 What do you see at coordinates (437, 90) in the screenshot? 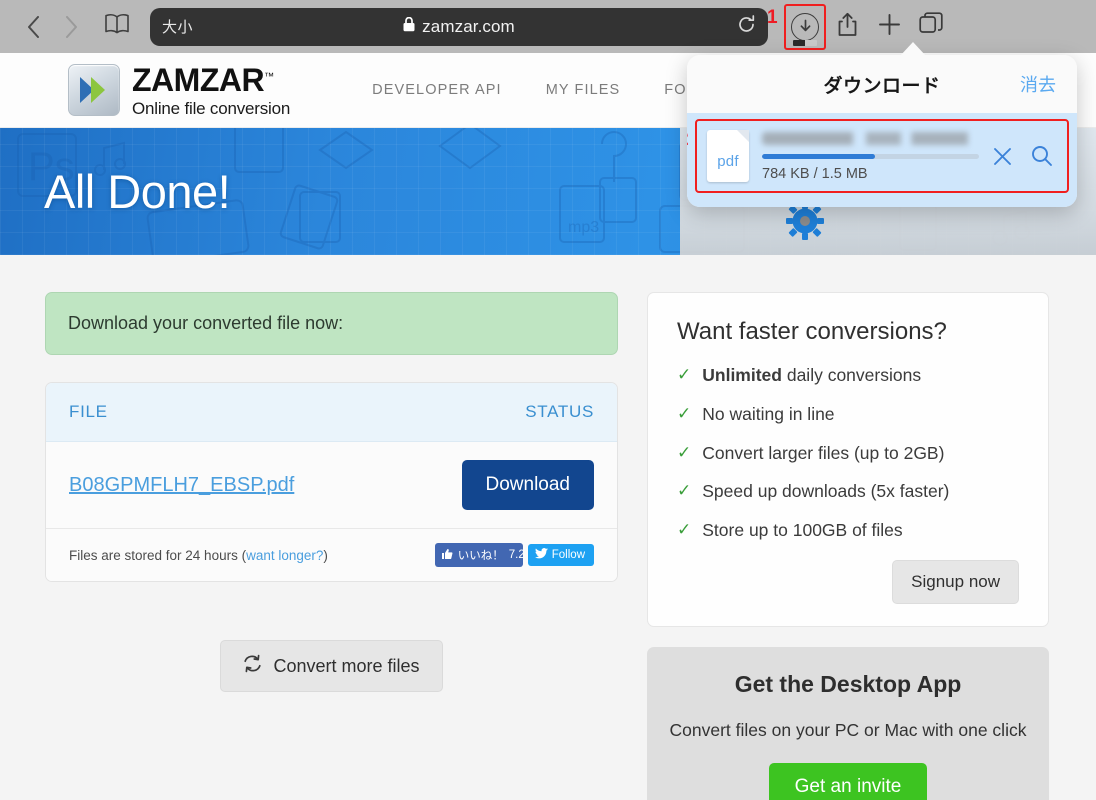
I see `nav-item-developer-api: DEVELOPER API` at bounding box center [437, 90].